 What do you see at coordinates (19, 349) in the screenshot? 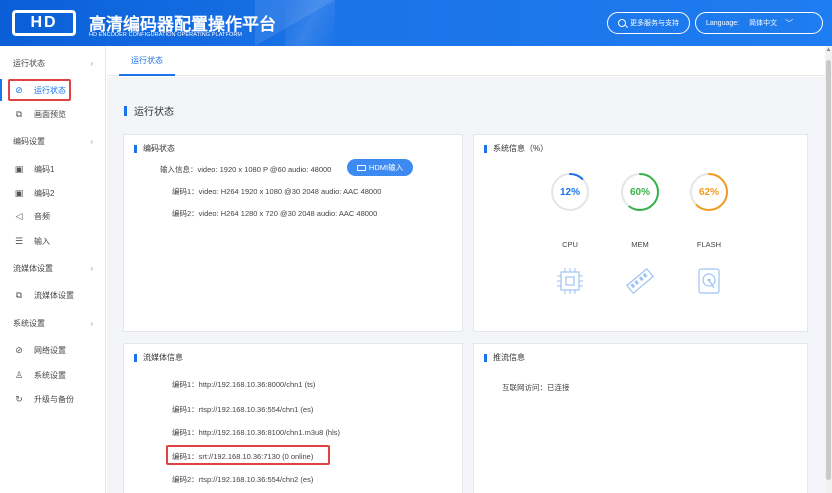
I see `network-icon: ⊘` at bounding box center [19, 349].